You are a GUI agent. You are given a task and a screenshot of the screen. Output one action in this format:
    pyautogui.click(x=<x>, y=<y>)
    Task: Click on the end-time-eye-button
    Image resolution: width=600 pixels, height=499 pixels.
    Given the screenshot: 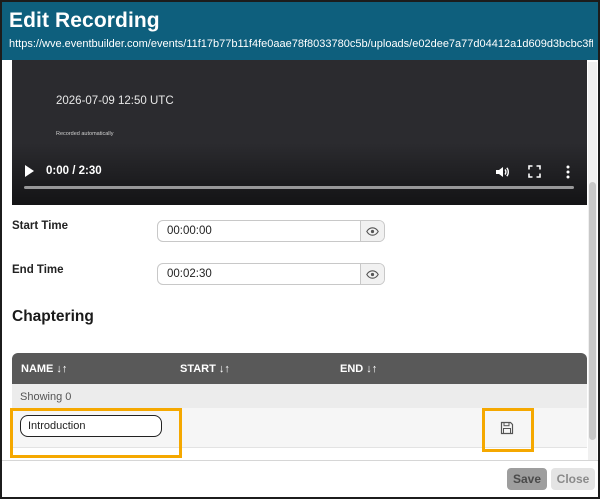 What is the action you would take?
    pyautogui.click(x=372, y=274)
    